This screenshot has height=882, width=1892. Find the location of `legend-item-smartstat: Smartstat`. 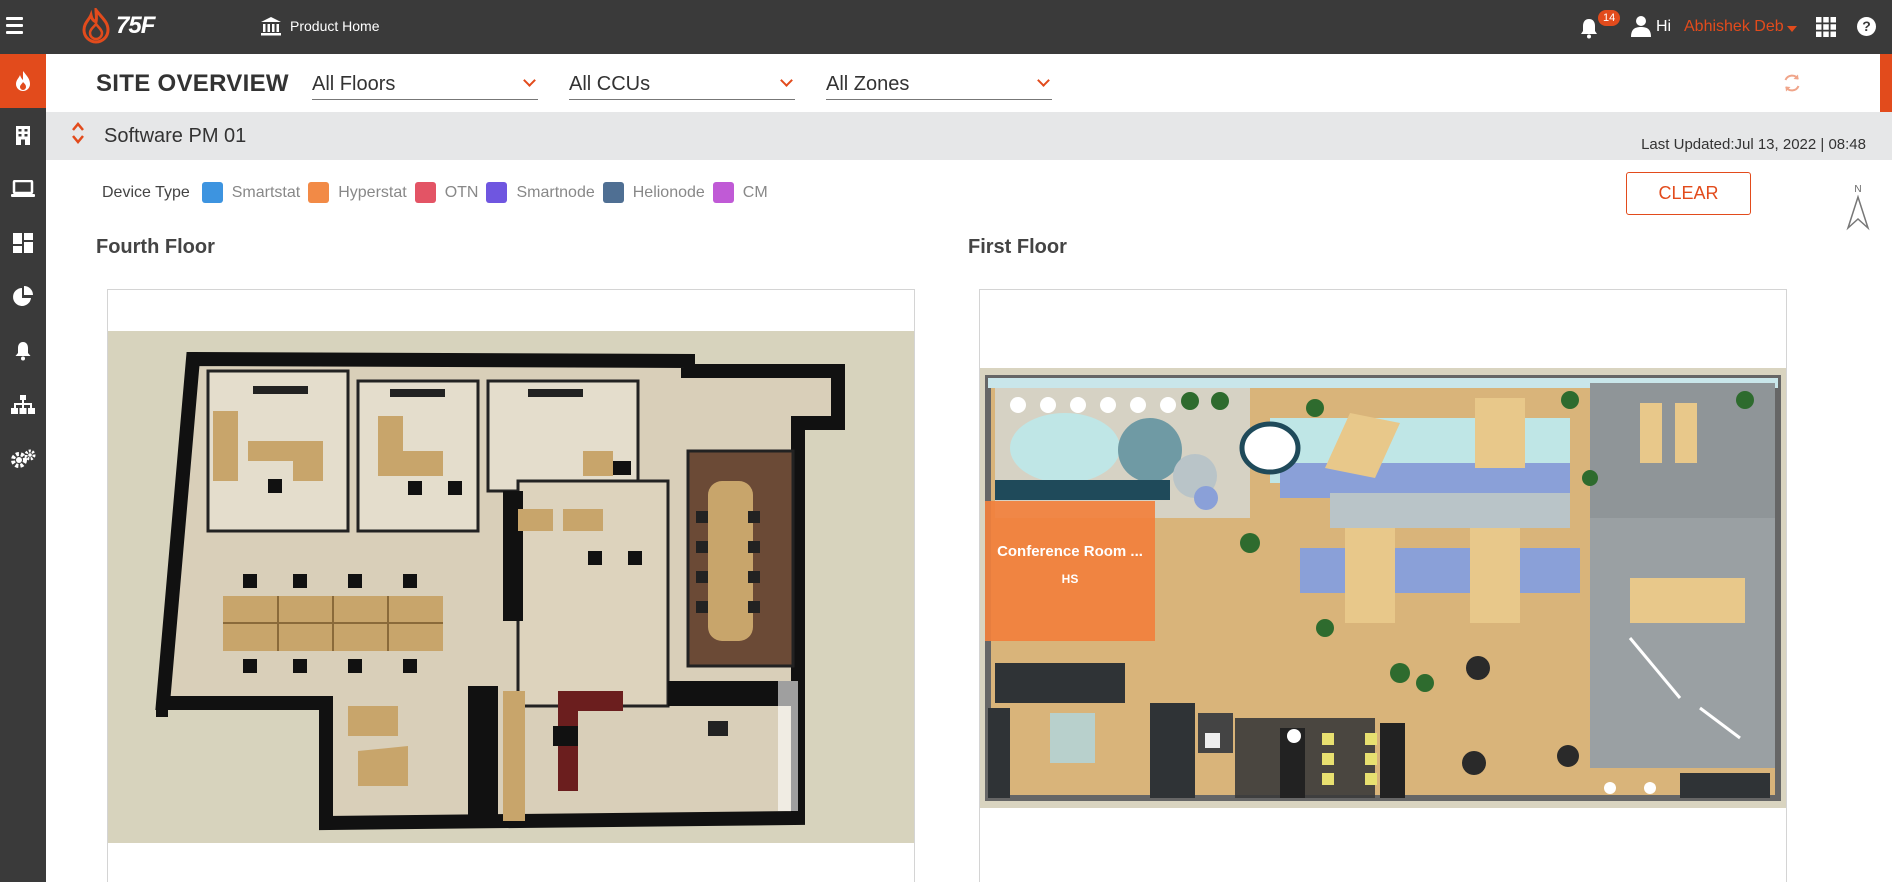

legend-item-smartstat: Smartstat is located at coordinates (251, 192).